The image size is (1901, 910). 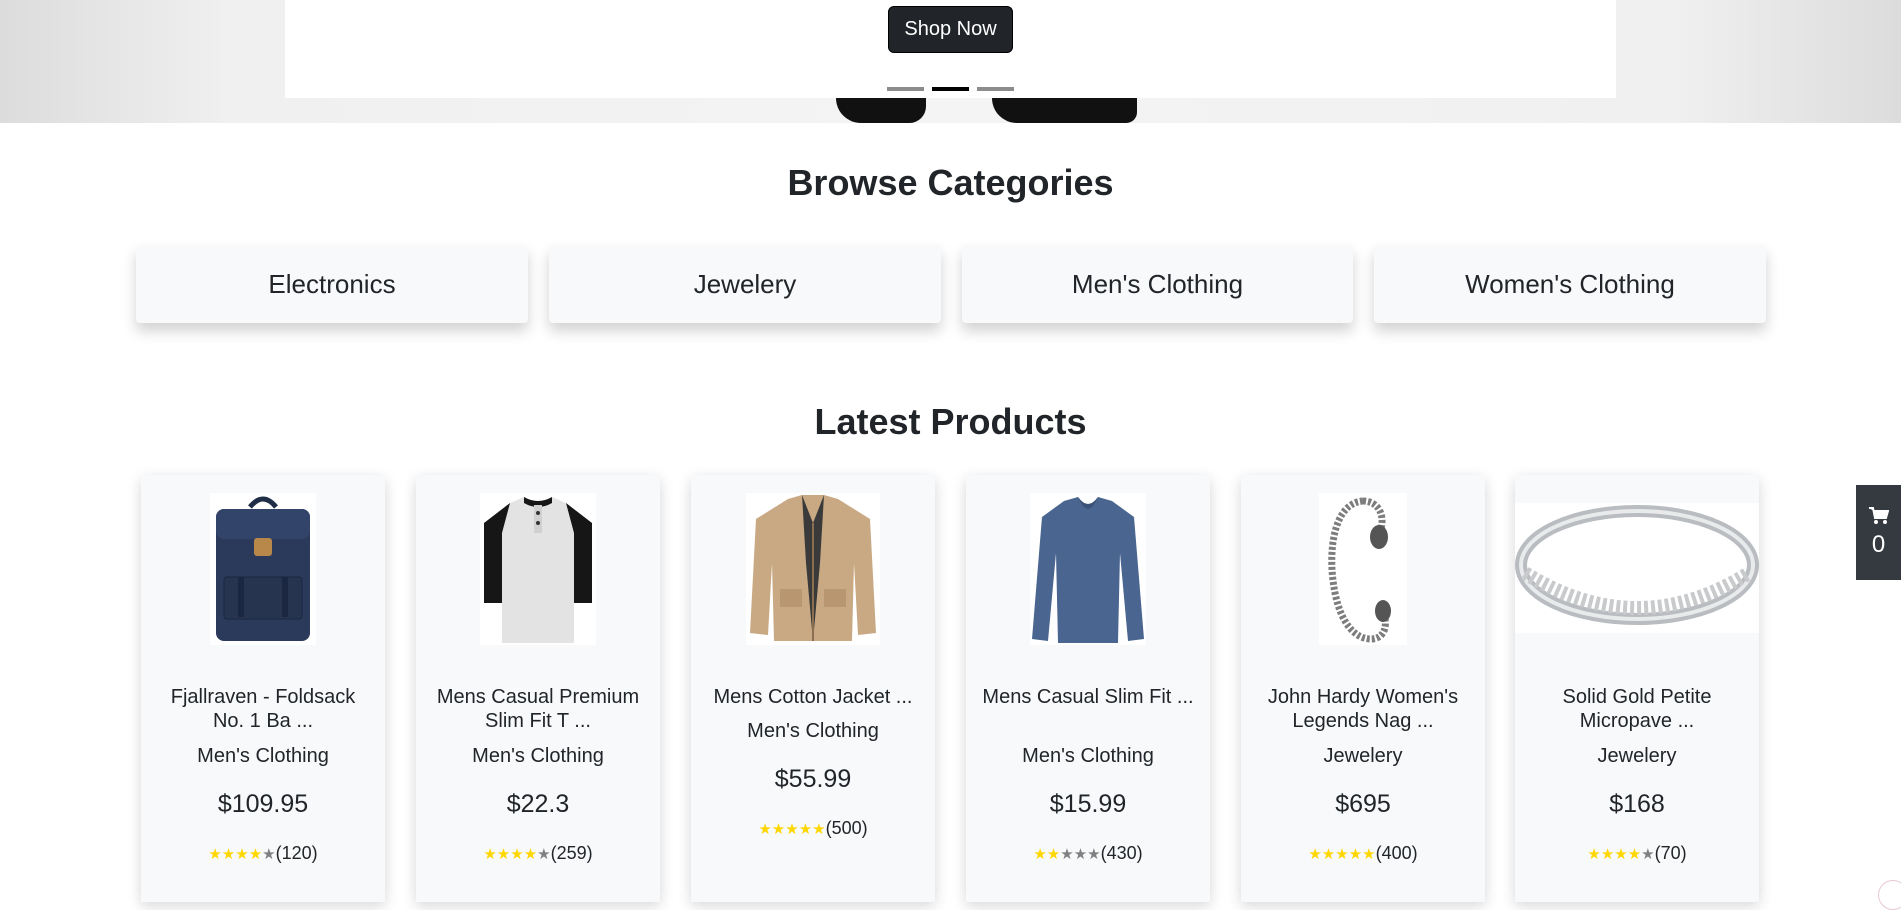 I want to click on cart-icon, so click(x=1878, y=515).